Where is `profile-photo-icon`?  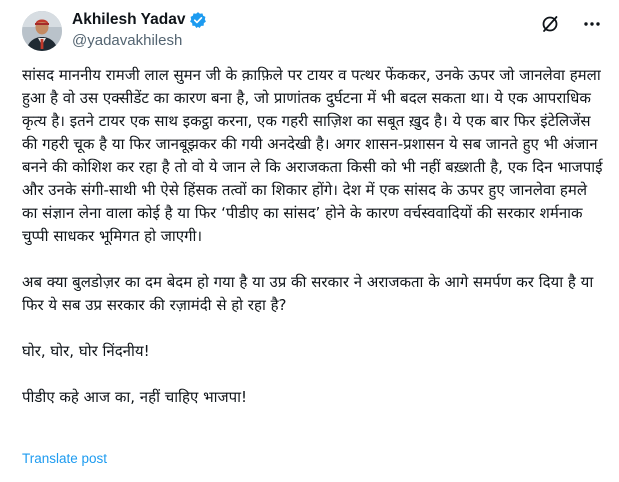 profile-photo-icon is located at coordinates (42, 31).